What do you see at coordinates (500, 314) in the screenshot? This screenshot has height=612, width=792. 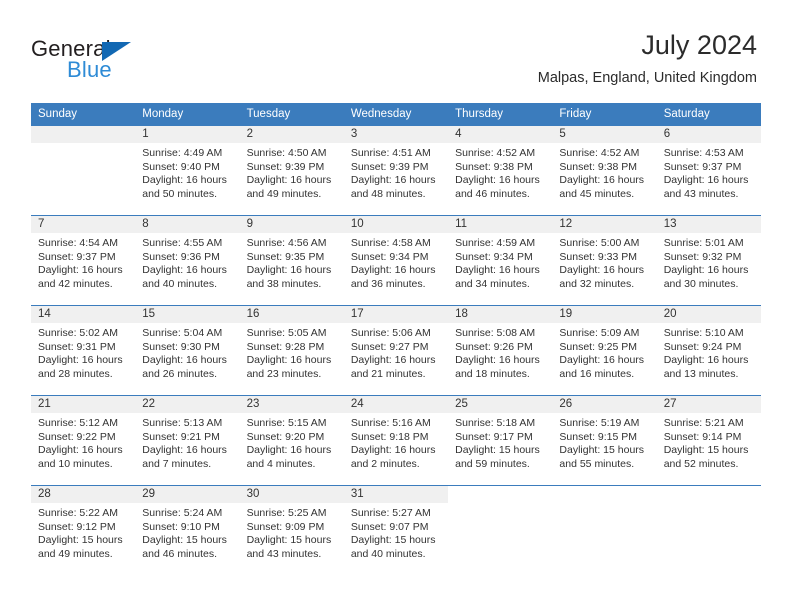 I see `day-number: 18` at bounding box center [500, 314].